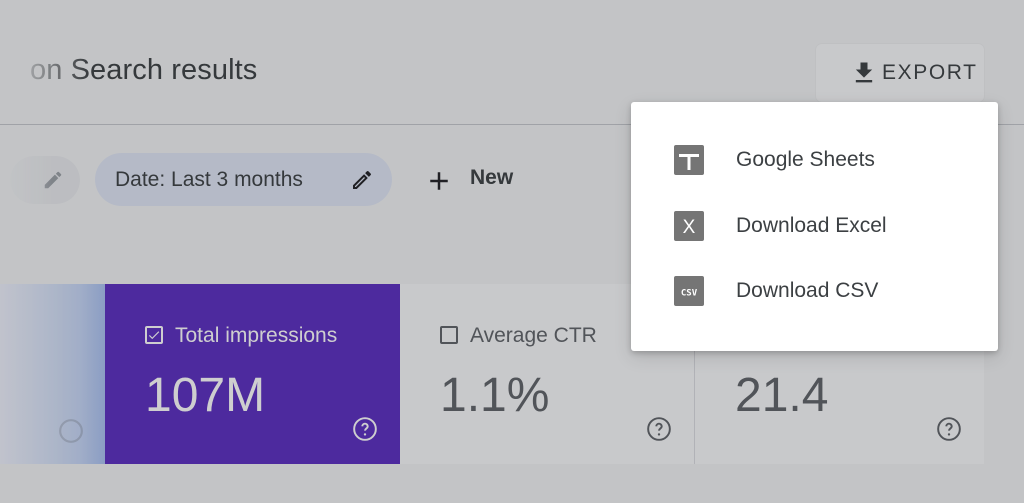 The width and height of the screenshot is (1024, 503). I want to click on menu-item-google-sheets: Google Sheets, so click(814, 159).